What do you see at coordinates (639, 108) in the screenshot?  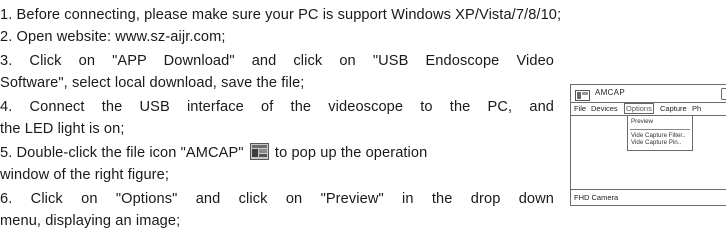 I see `menu-options: Options` at bounding box center [639, 108].